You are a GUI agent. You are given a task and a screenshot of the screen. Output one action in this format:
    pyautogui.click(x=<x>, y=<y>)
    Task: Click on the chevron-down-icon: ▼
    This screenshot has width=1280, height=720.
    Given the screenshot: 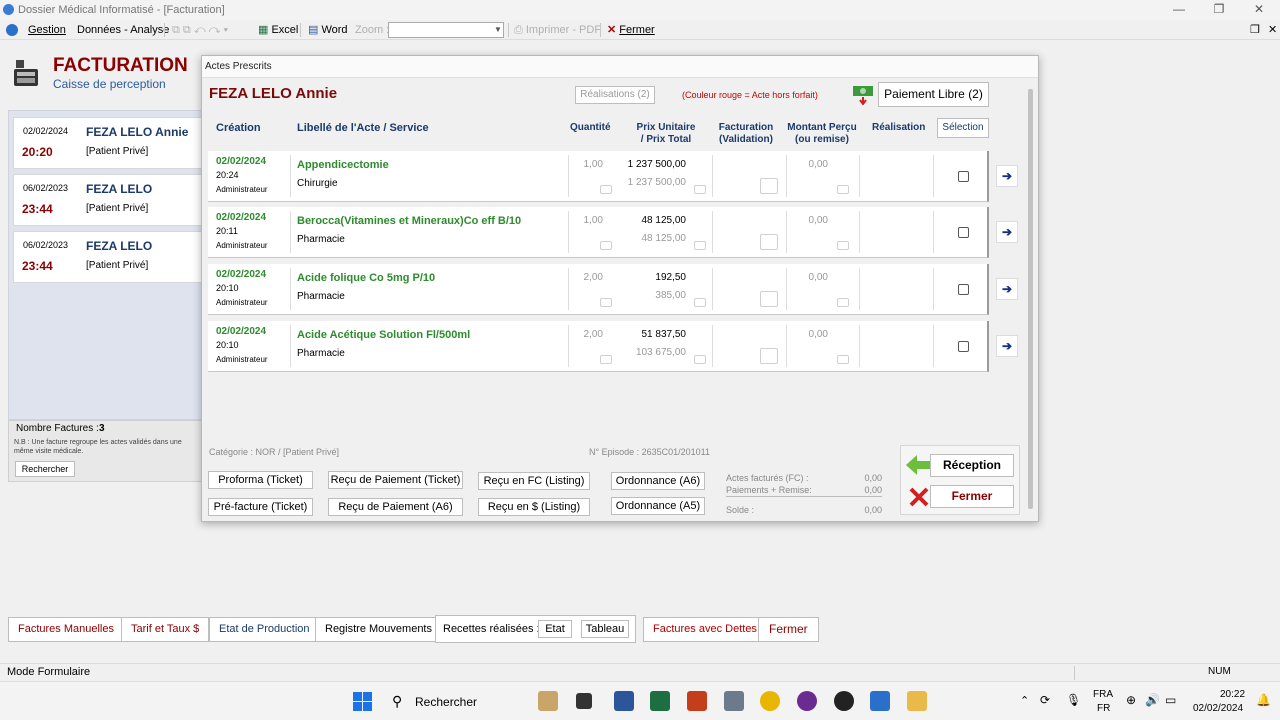 What is the action you would take?
    pyautogui.click(x=498, y=29)
    